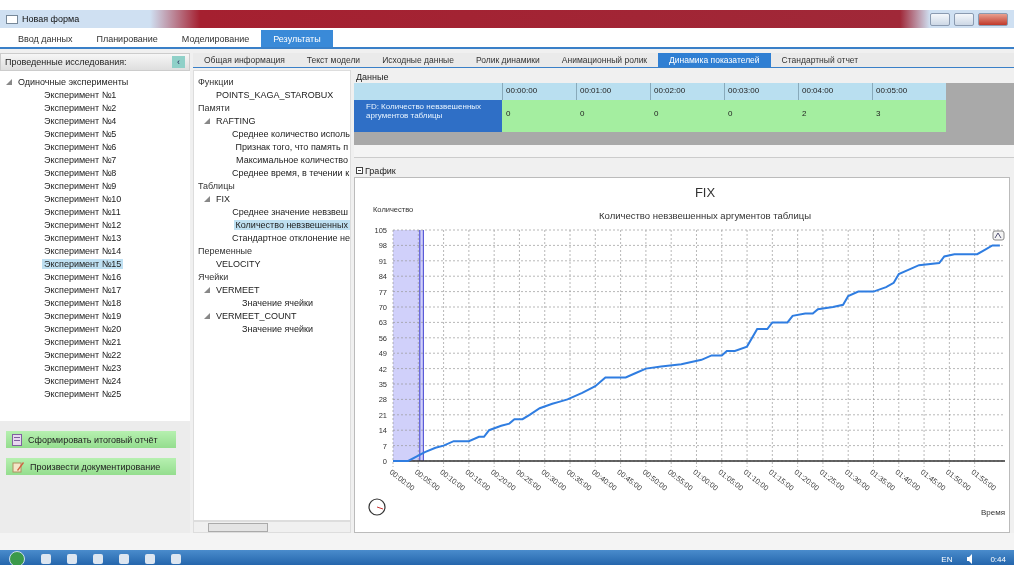 This screenshot has width=1014, height=565. What do you see at coordinates (66, 62) in the screenshot?
I see `panel-title: Проведенные исследования:` at bounding box center [66, 62].